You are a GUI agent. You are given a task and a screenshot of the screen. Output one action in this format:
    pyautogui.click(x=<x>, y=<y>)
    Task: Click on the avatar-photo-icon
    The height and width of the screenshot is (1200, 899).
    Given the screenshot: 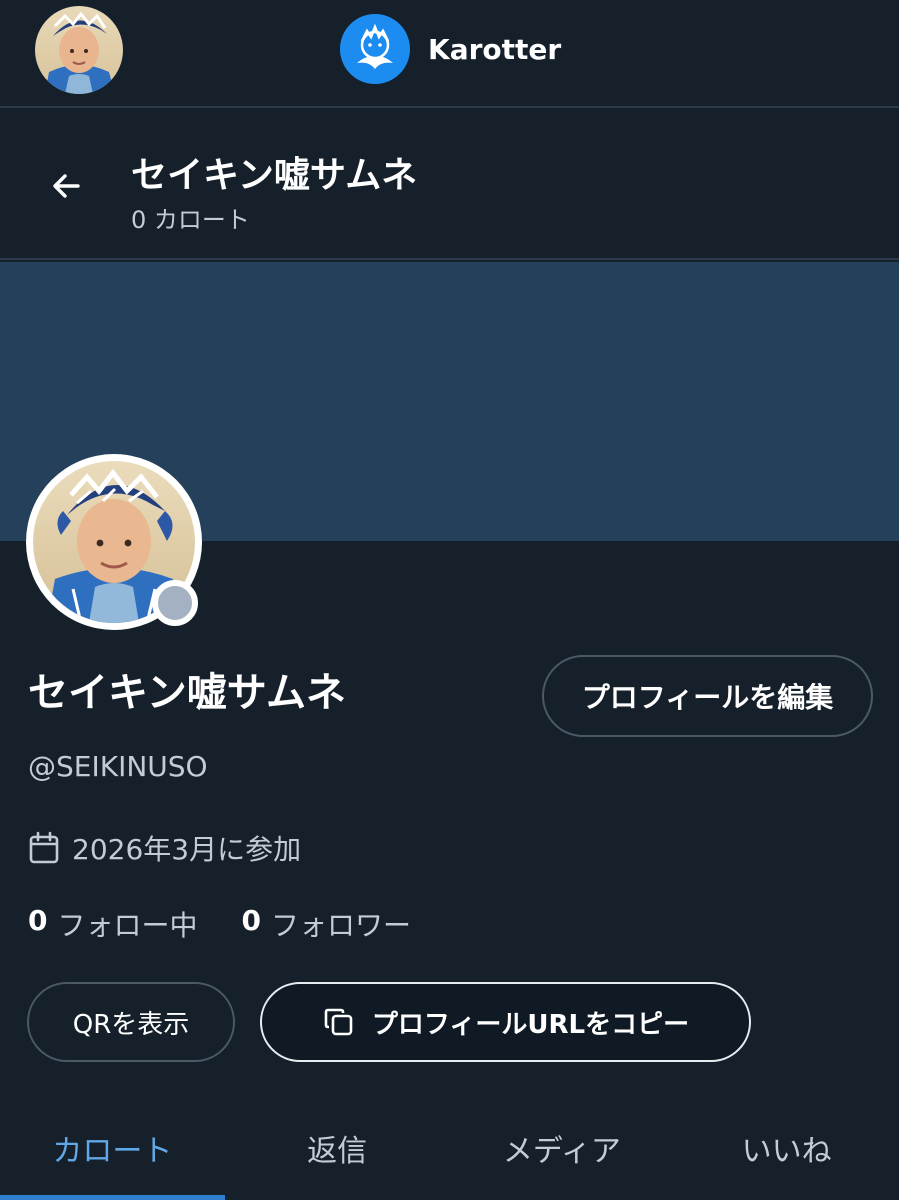 What is the action you would take?
    pyautogui.click(x=79, y=50)
    